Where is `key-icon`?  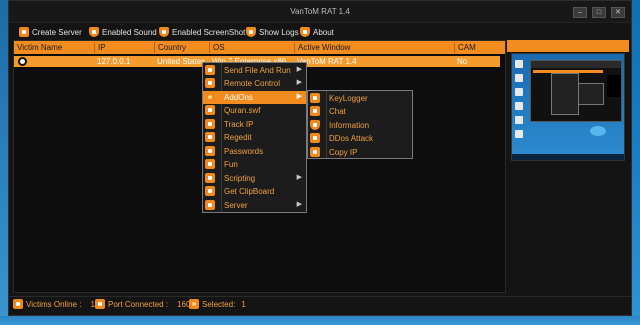
key-icon is located at coordinates (210, 151).